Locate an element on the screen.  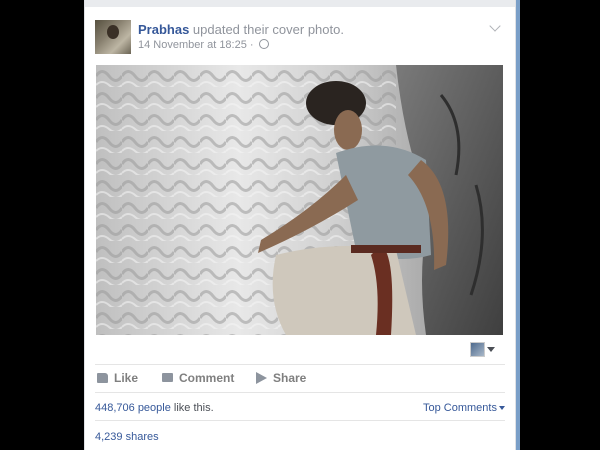
likes-count-link: 448,706 people is located at coordinates (133, 408).